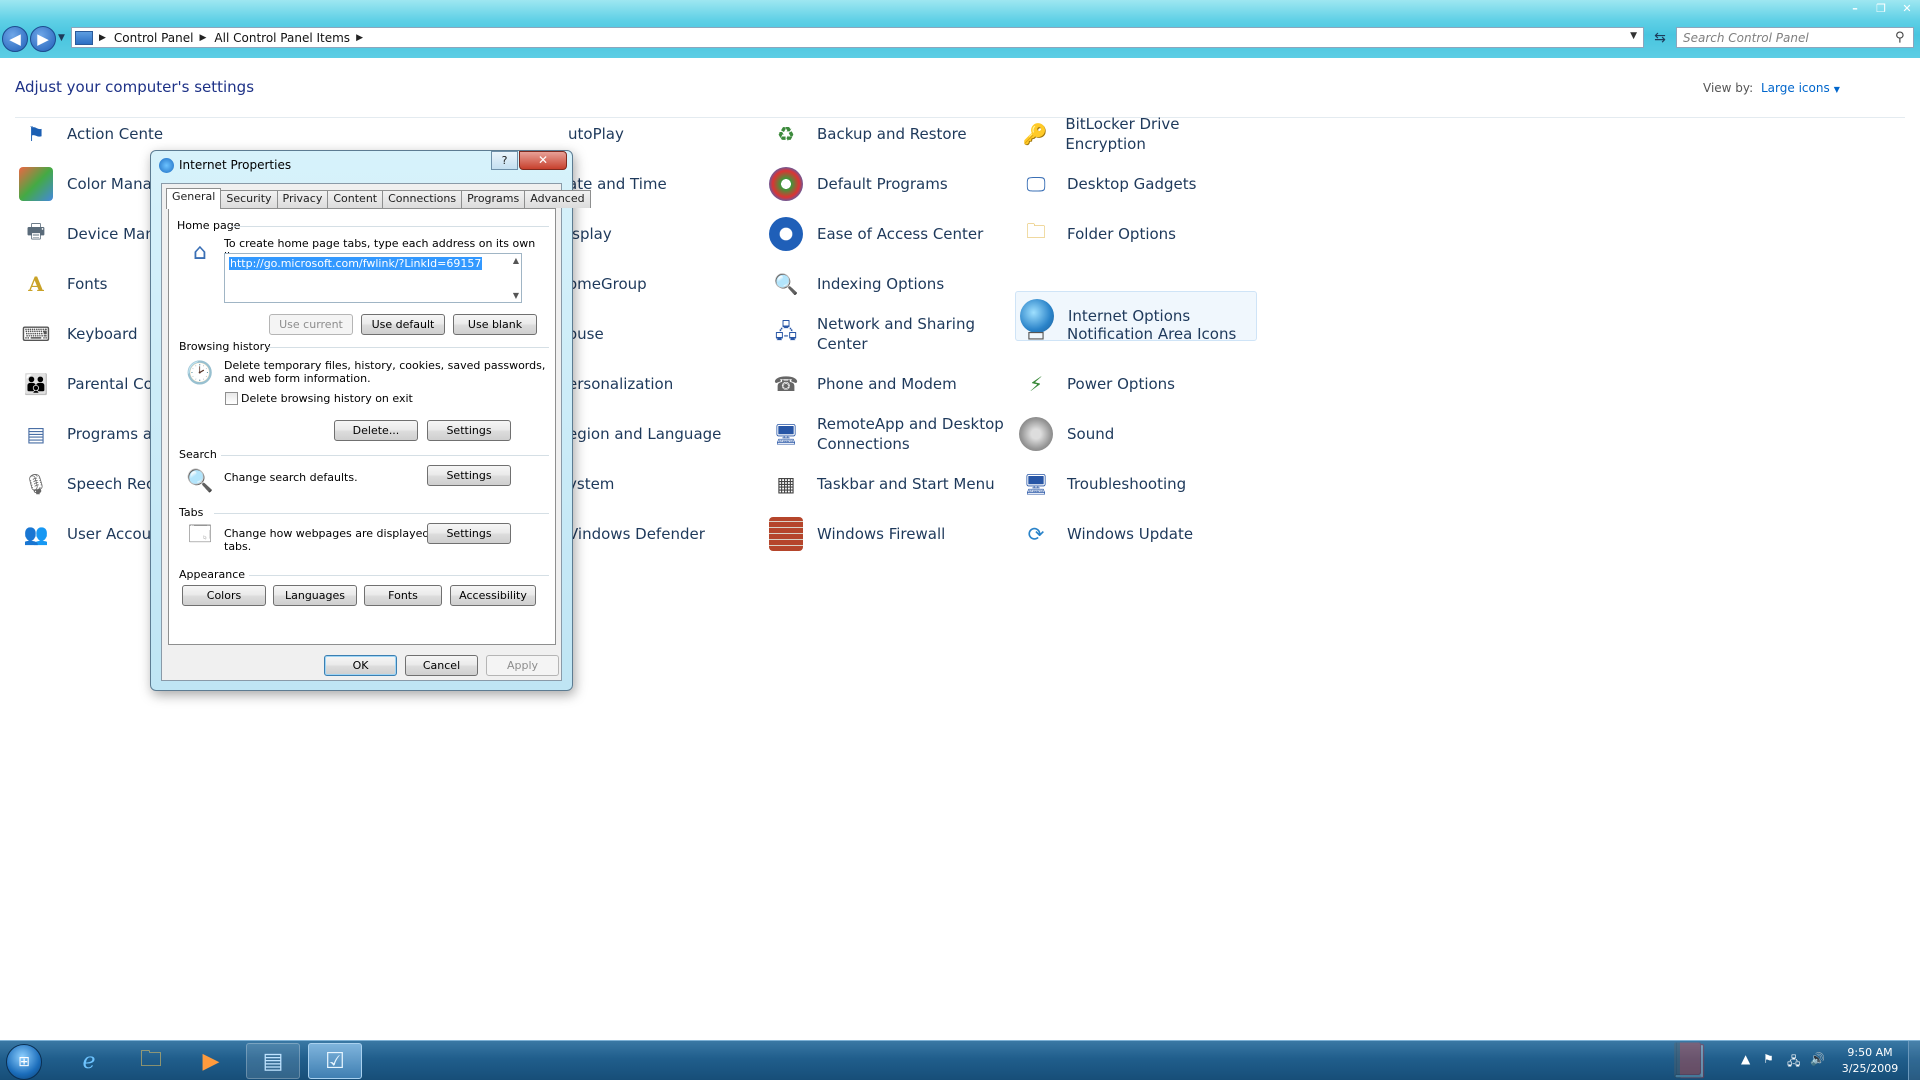  I want to click on item-windows-firewall: Windows Firewall, so click(885, 534).